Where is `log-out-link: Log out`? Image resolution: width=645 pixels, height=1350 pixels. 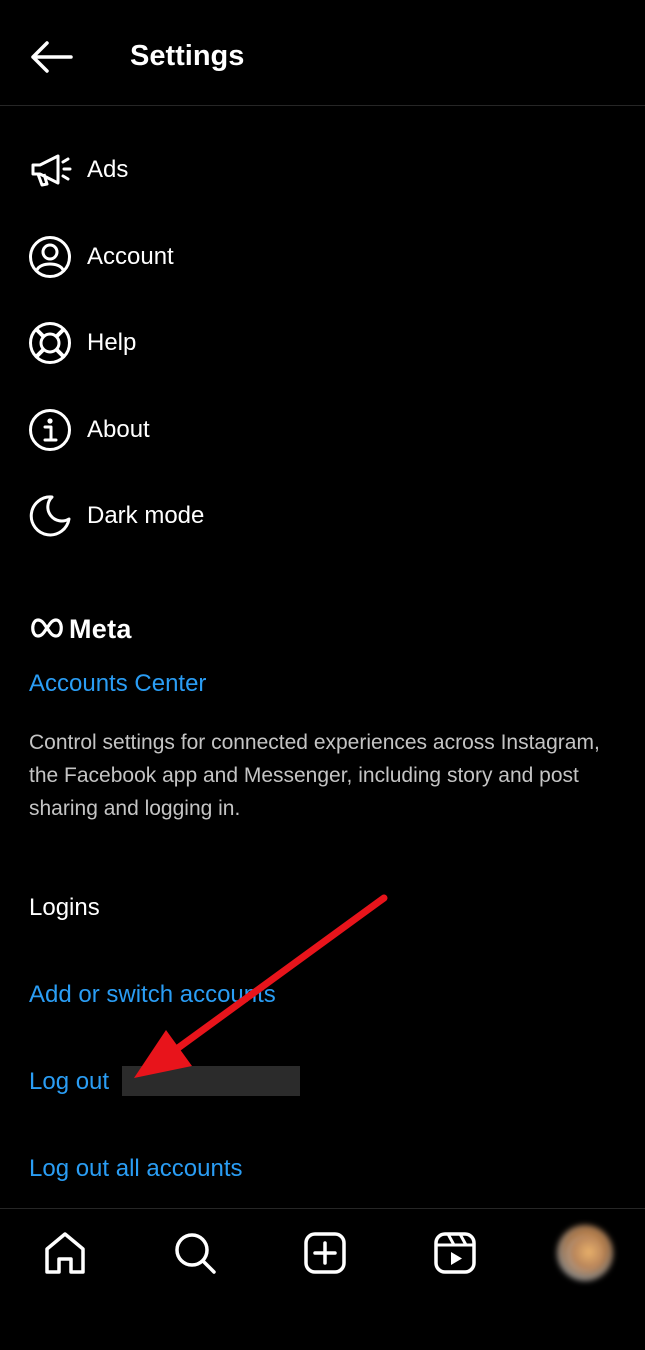
log-out-link: Log out is located at coordinates (69, 1082).